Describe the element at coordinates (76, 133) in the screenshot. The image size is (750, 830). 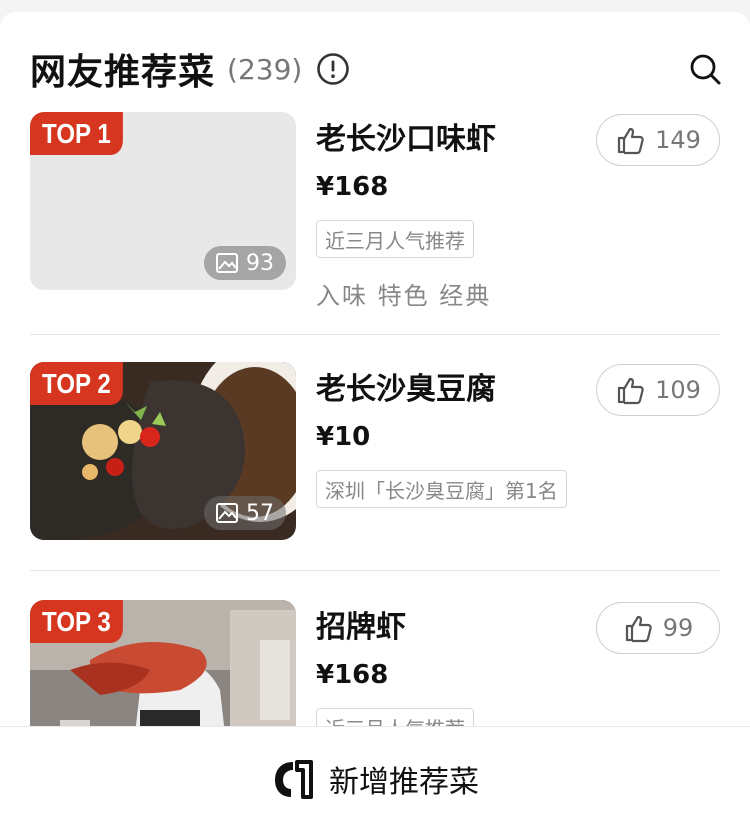
I see `rank-badge: TOP 1` at that location.